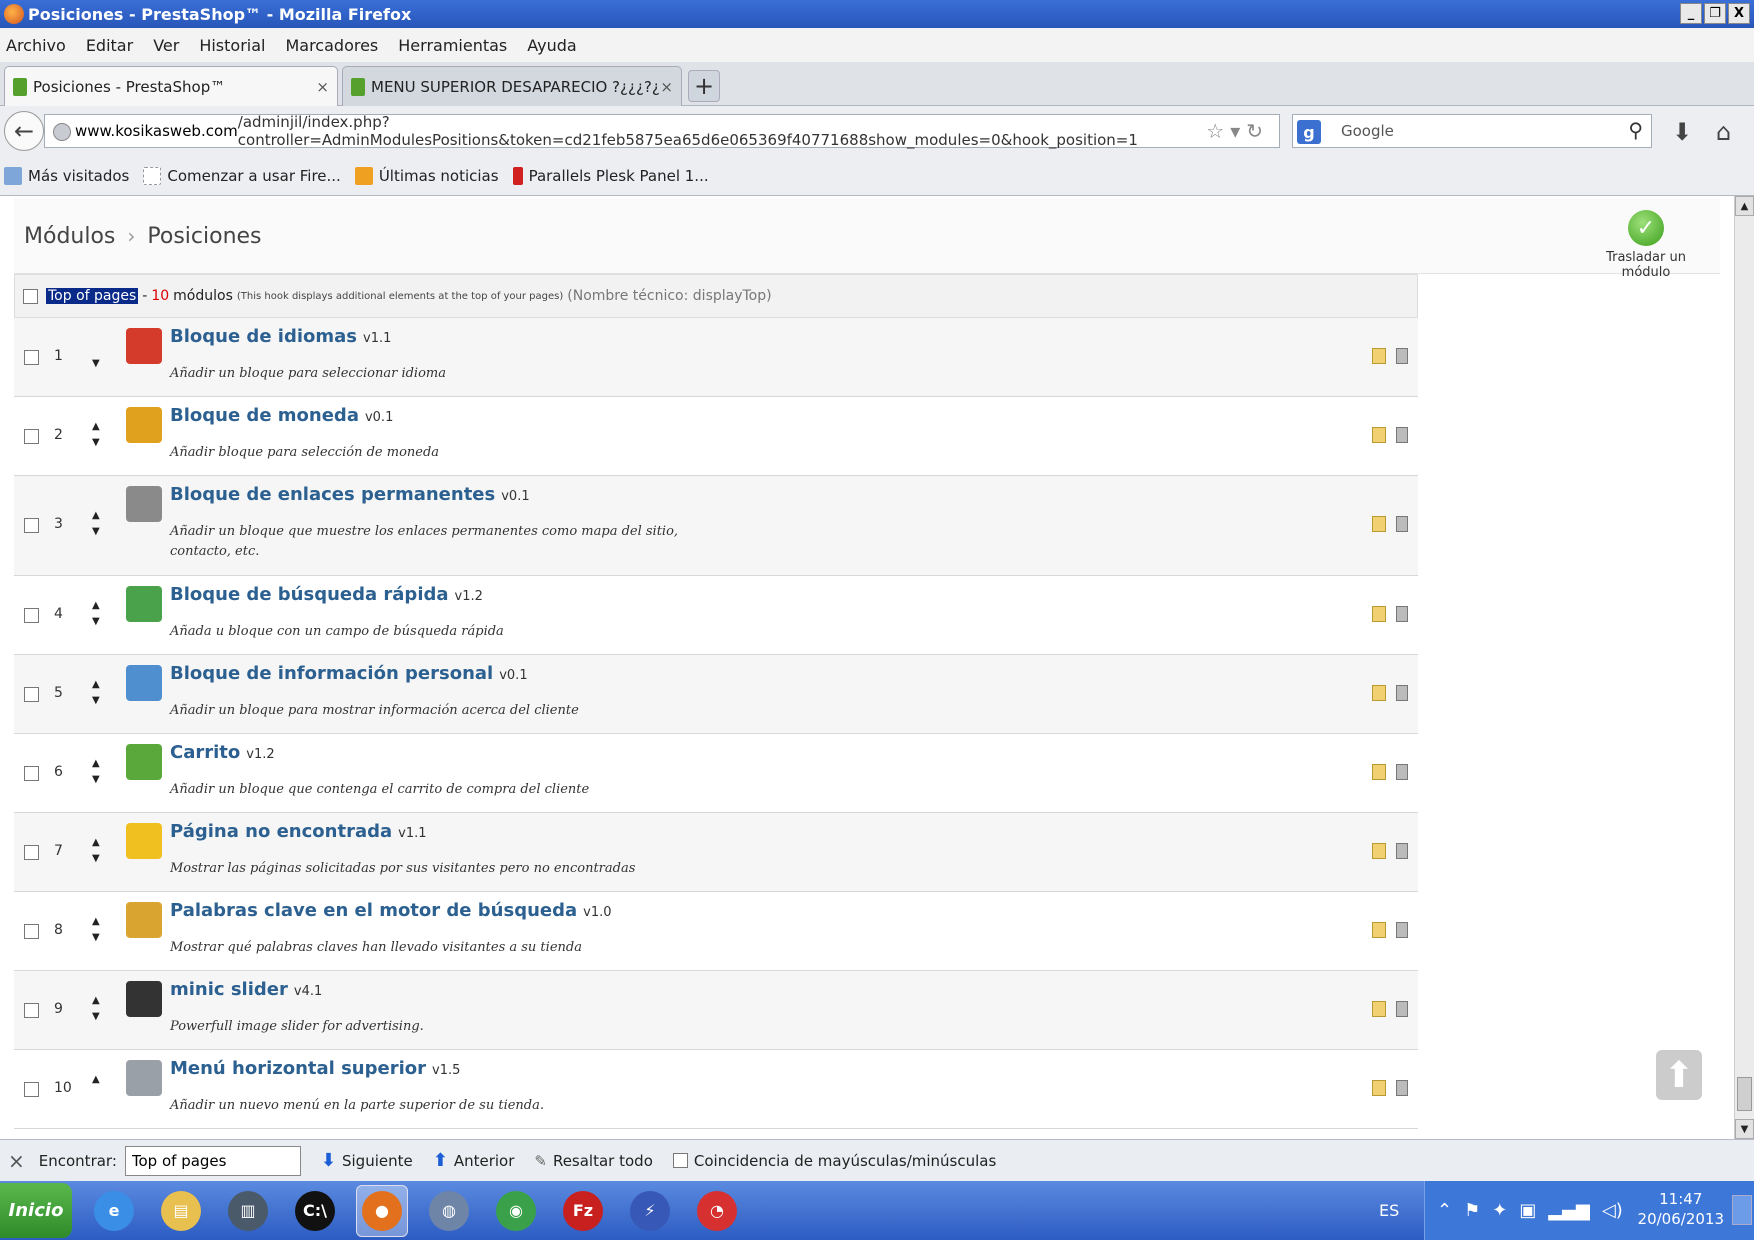  Describe the element at coordinates (350, 494) in the screenshot. I see `module-title: Bloque de enlaces permanentes v0.1` at that location.